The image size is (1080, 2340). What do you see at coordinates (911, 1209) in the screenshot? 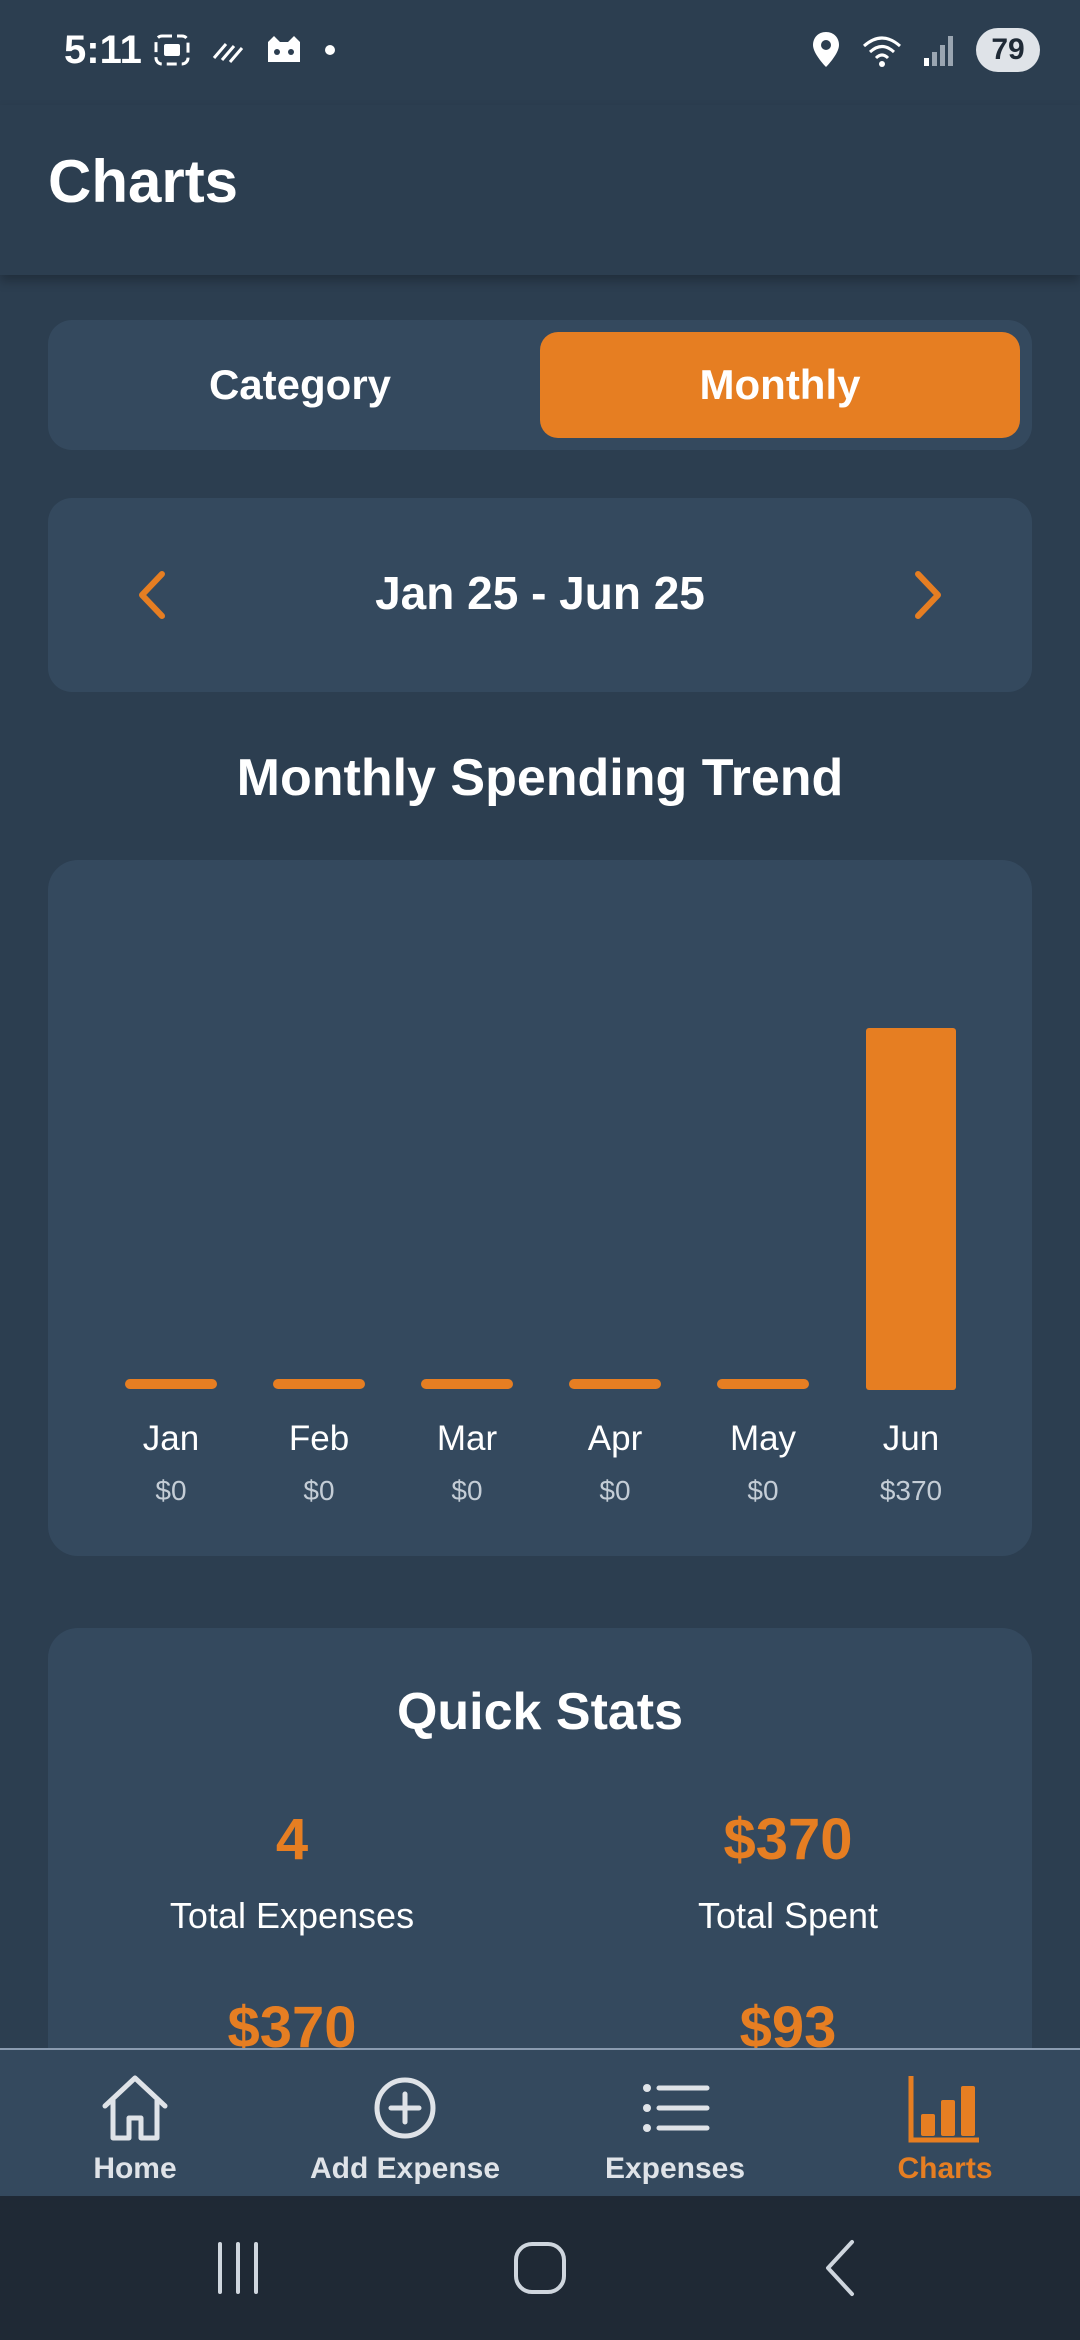
I see `chart-bar-jun` at bounding box center [911, 1209].